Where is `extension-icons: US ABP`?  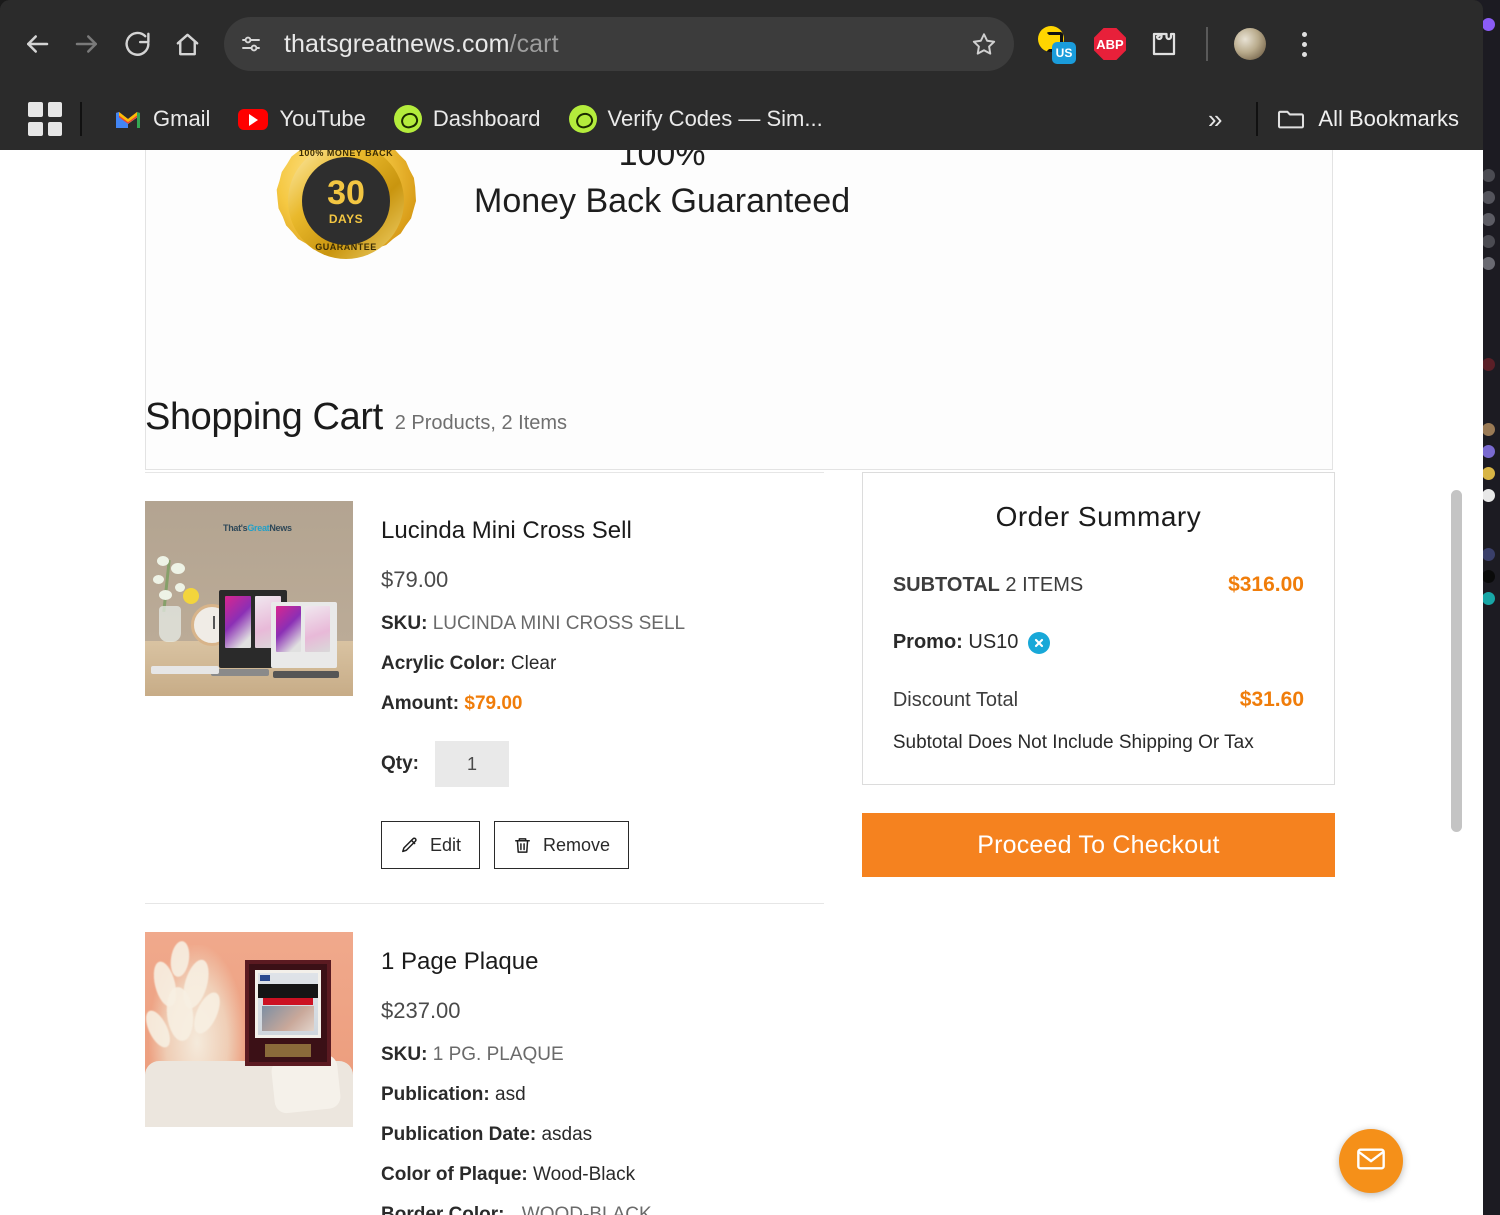
extension-icons: US ABP is located at coordinates (1180, 44).